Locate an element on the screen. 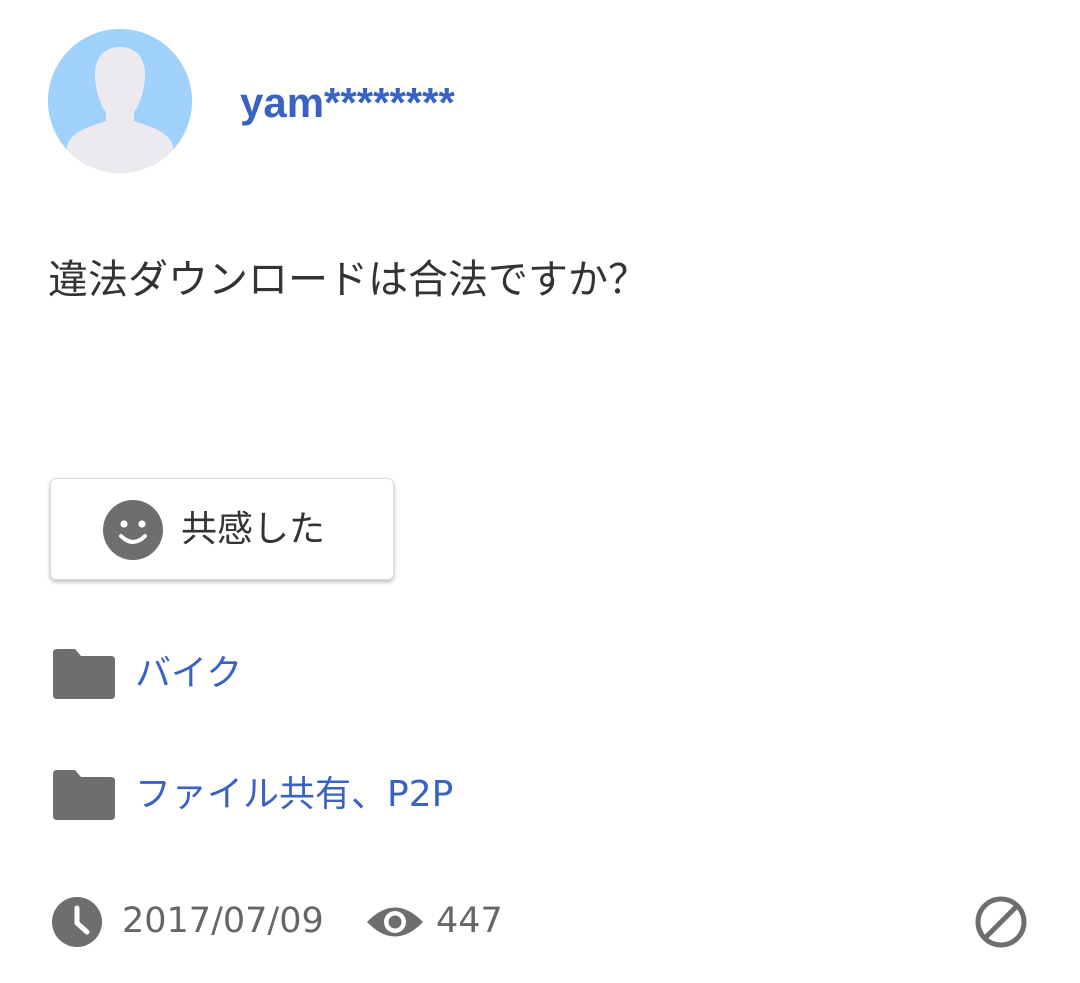  user-silhouette-icon is located at coordinates (120, 101).